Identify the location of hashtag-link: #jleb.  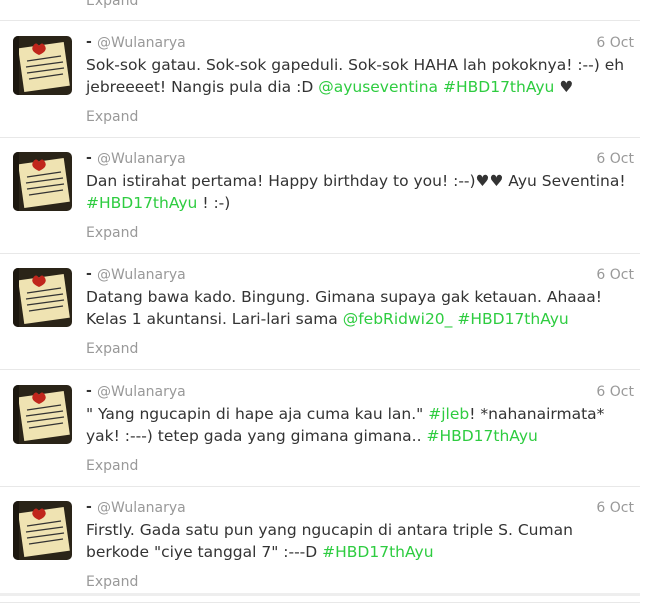
(448, 414).